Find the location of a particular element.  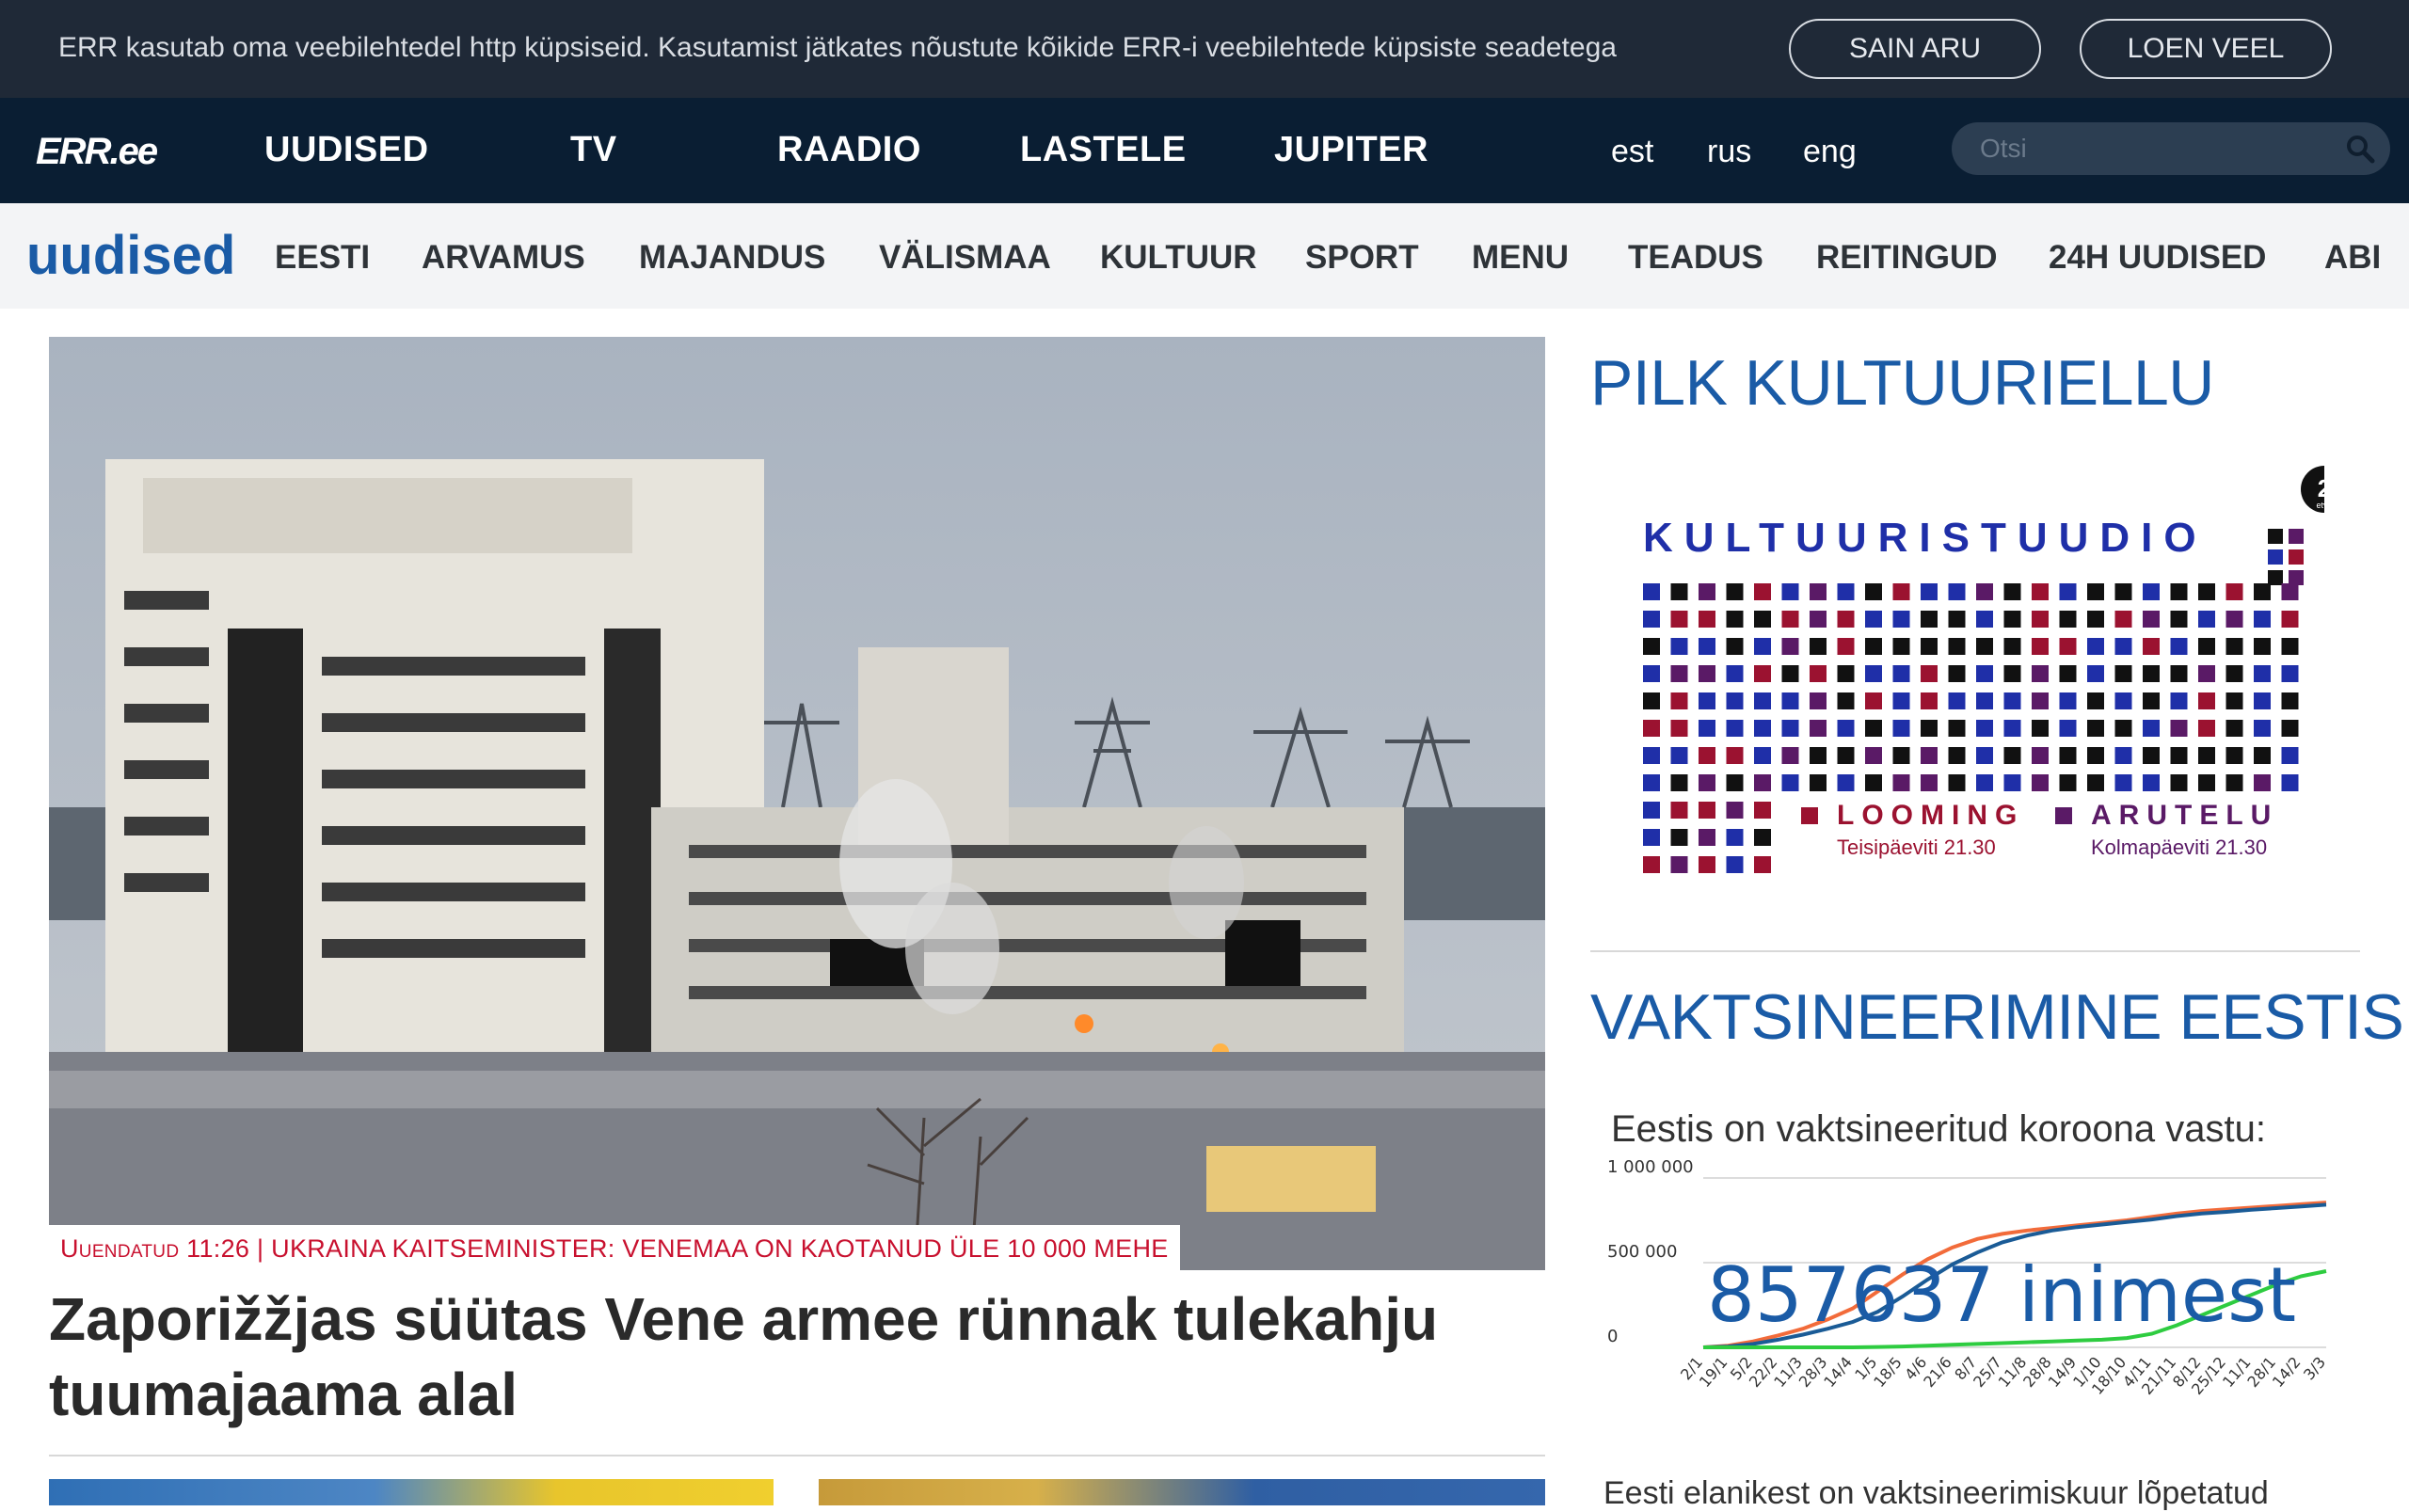

section-item-valismaa: VÄLISMAA is located at coordinates (965, 258).